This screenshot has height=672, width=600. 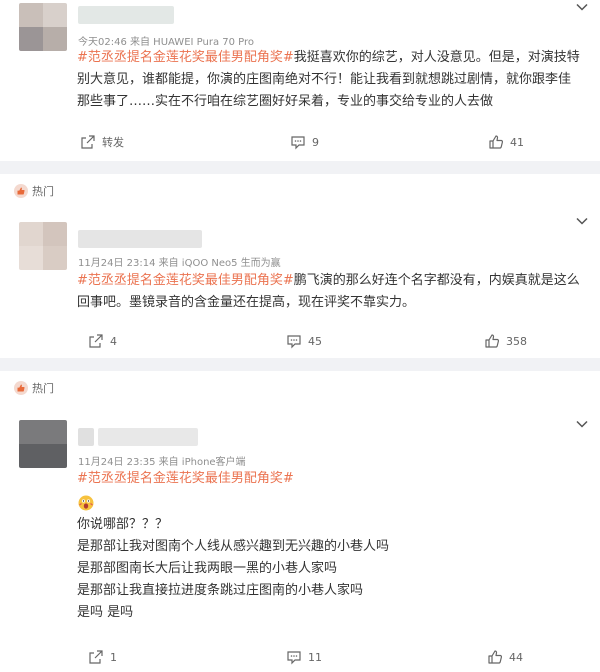 What do you see at coordinates (113, 657) in the screenshot?
I see `share-count: 1` at bounding box center [113, 657].